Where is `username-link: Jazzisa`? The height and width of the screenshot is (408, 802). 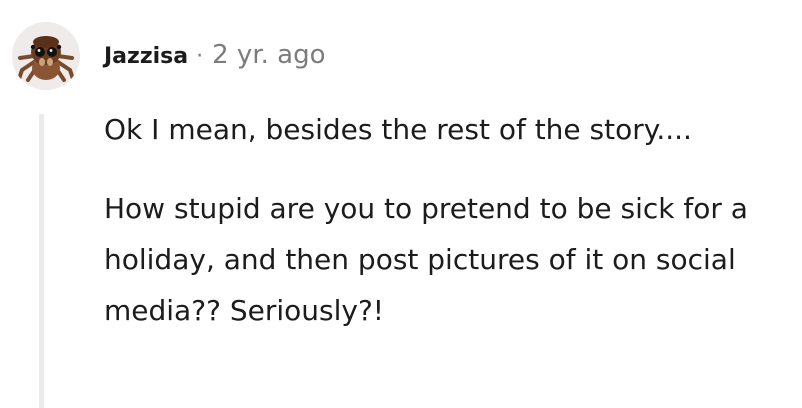
username-link: Jazzisa is located at coordinates (146, 56).